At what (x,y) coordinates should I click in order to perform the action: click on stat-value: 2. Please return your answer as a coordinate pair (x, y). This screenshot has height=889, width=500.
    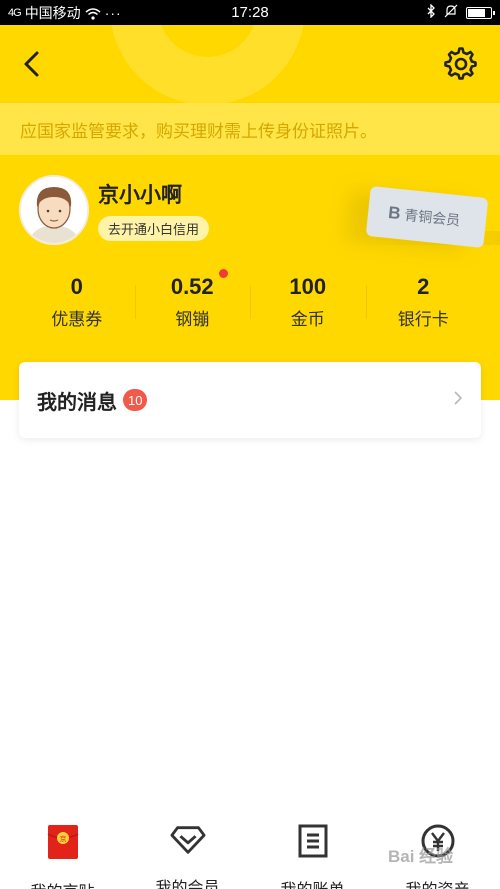
    Looking at the image, I should click on (423, 286).